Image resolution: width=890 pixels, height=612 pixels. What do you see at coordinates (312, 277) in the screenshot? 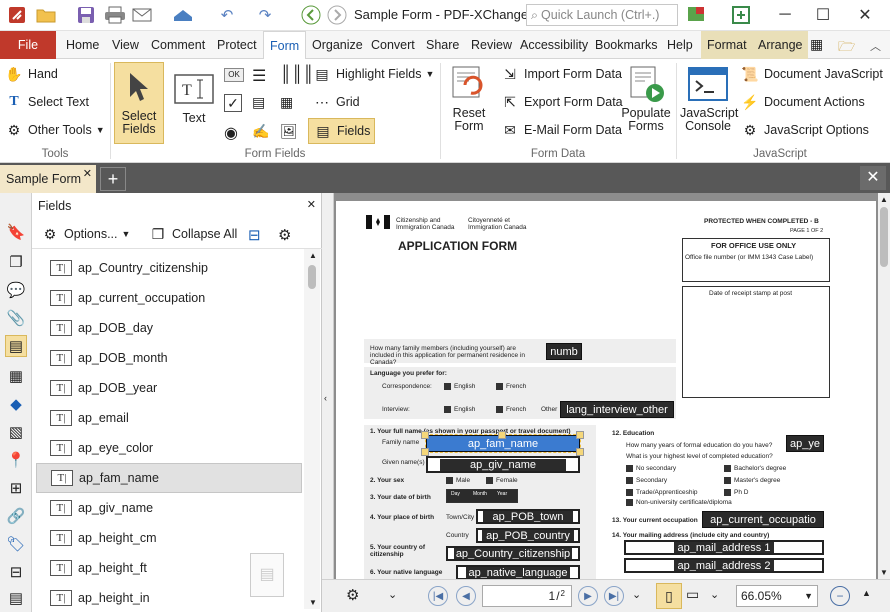
I see `scrollbar-thumb` at bounding box center [312, 277].